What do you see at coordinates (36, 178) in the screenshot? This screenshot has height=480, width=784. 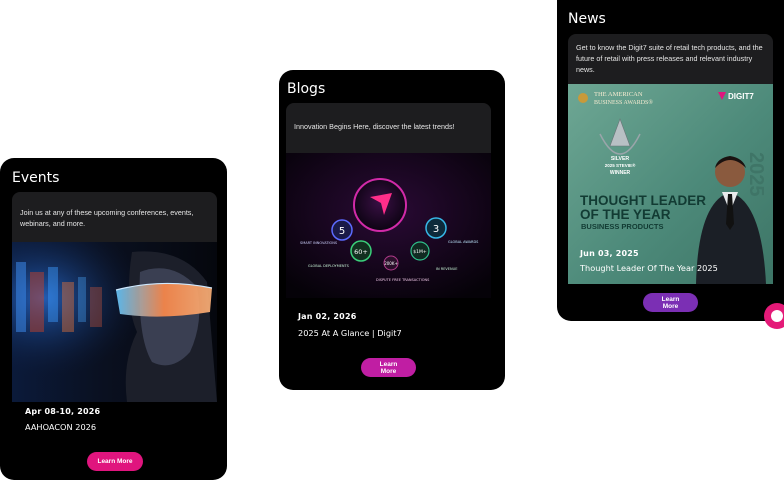 I see `events-title: Events` at bounding box center [36, 178].